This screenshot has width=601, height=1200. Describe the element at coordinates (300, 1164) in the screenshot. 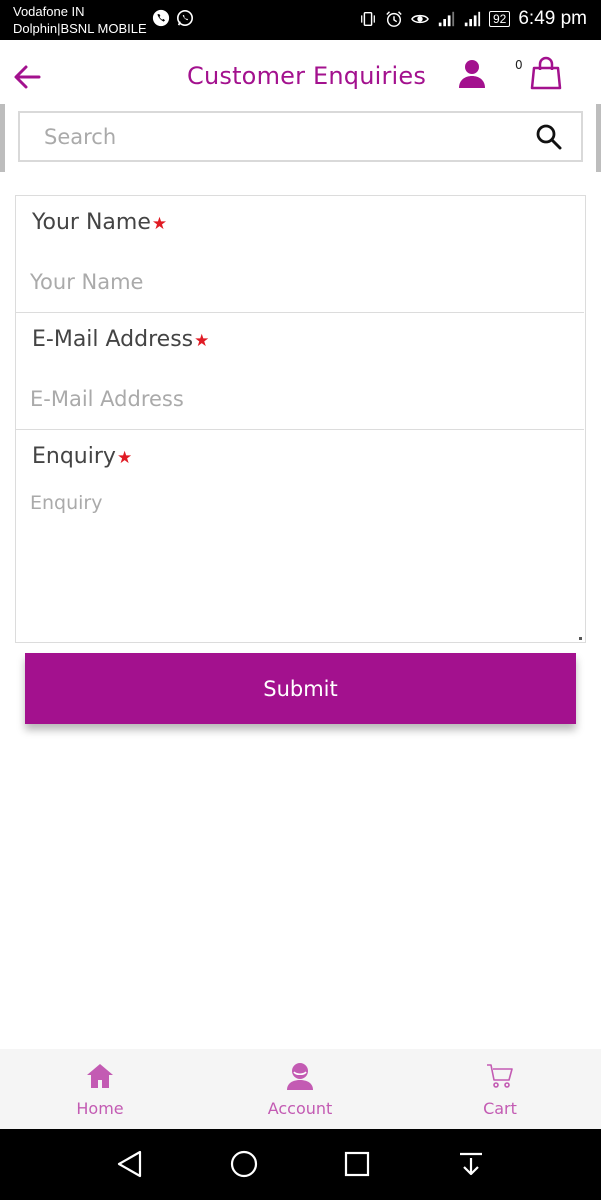

I see `android-navigation-bar` at that location.